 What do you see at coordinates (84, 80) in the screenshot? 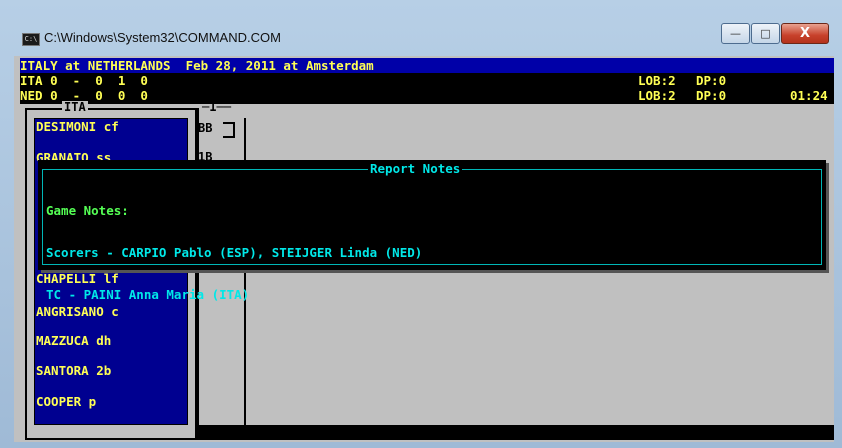
I see `team-score-line: ITA 0 - 0 1 0` at bounding box center [84, 80].